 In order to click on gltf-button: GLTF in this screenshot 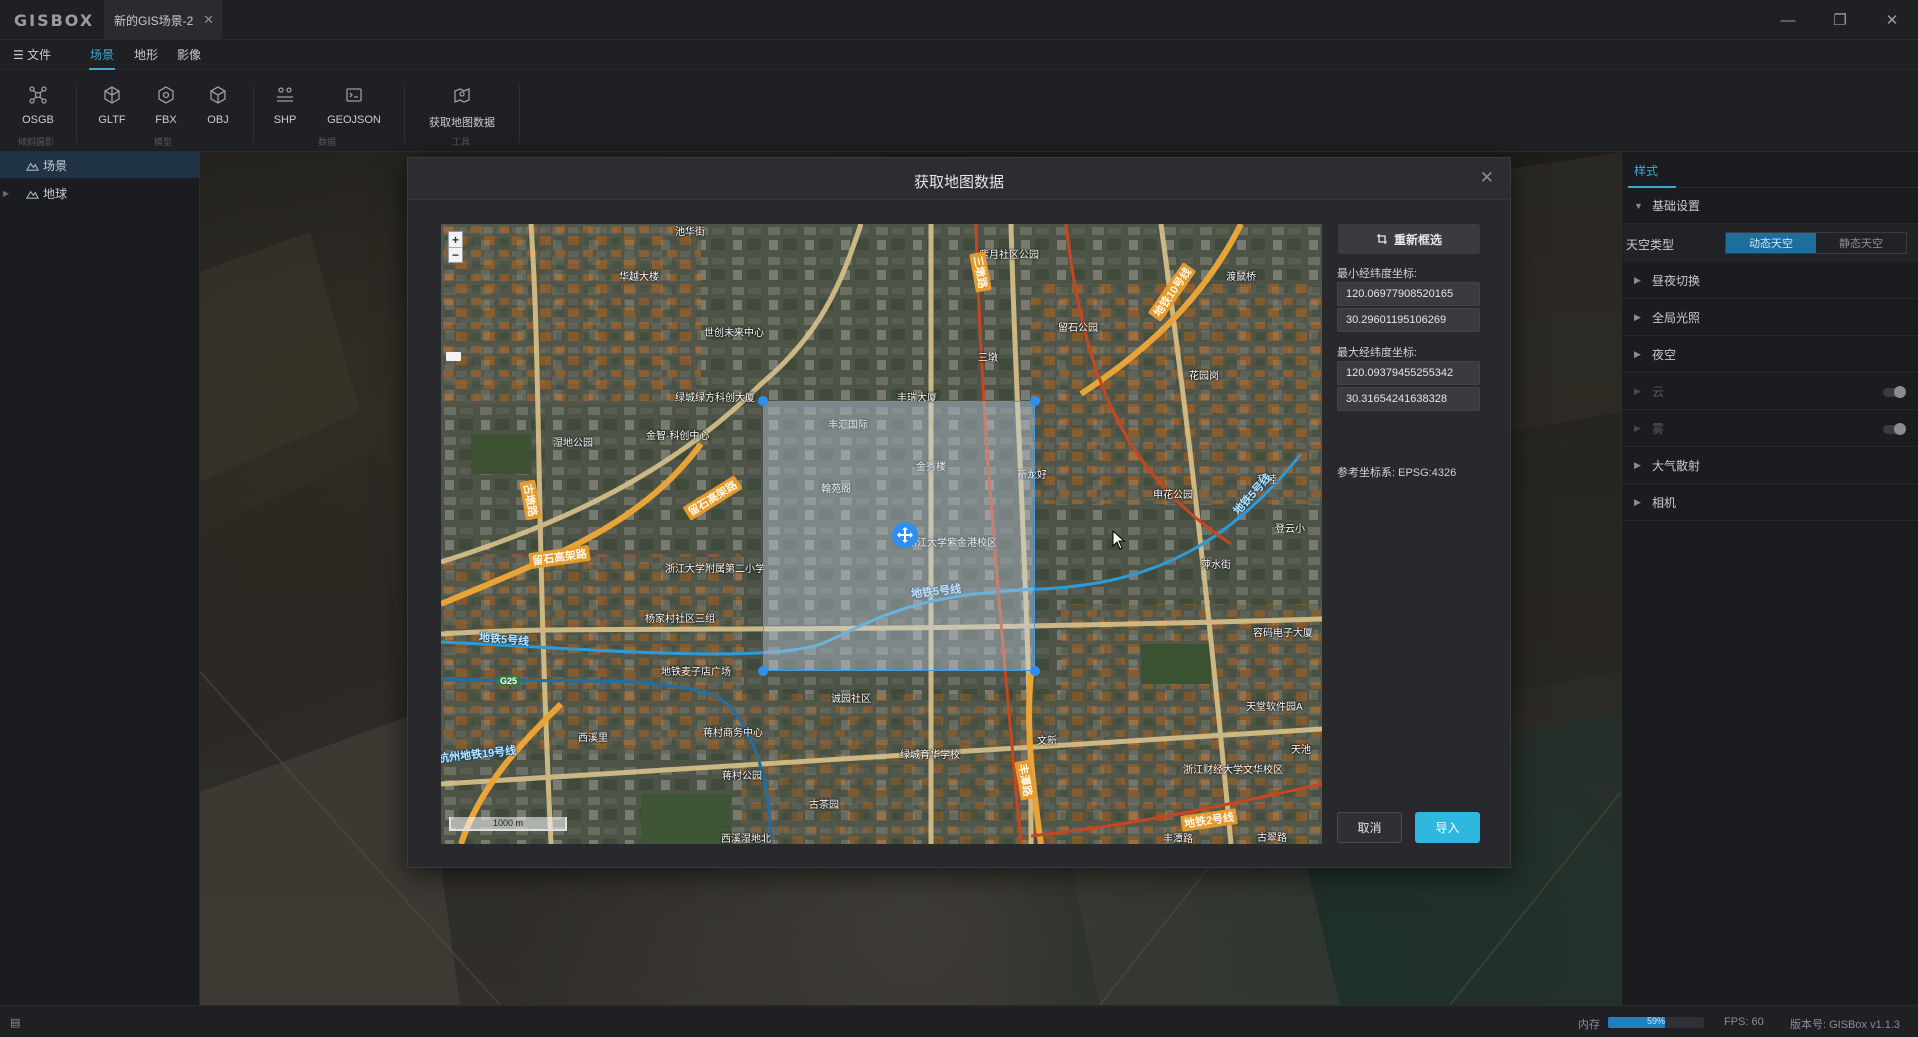, I will do `click(112, 109)`.